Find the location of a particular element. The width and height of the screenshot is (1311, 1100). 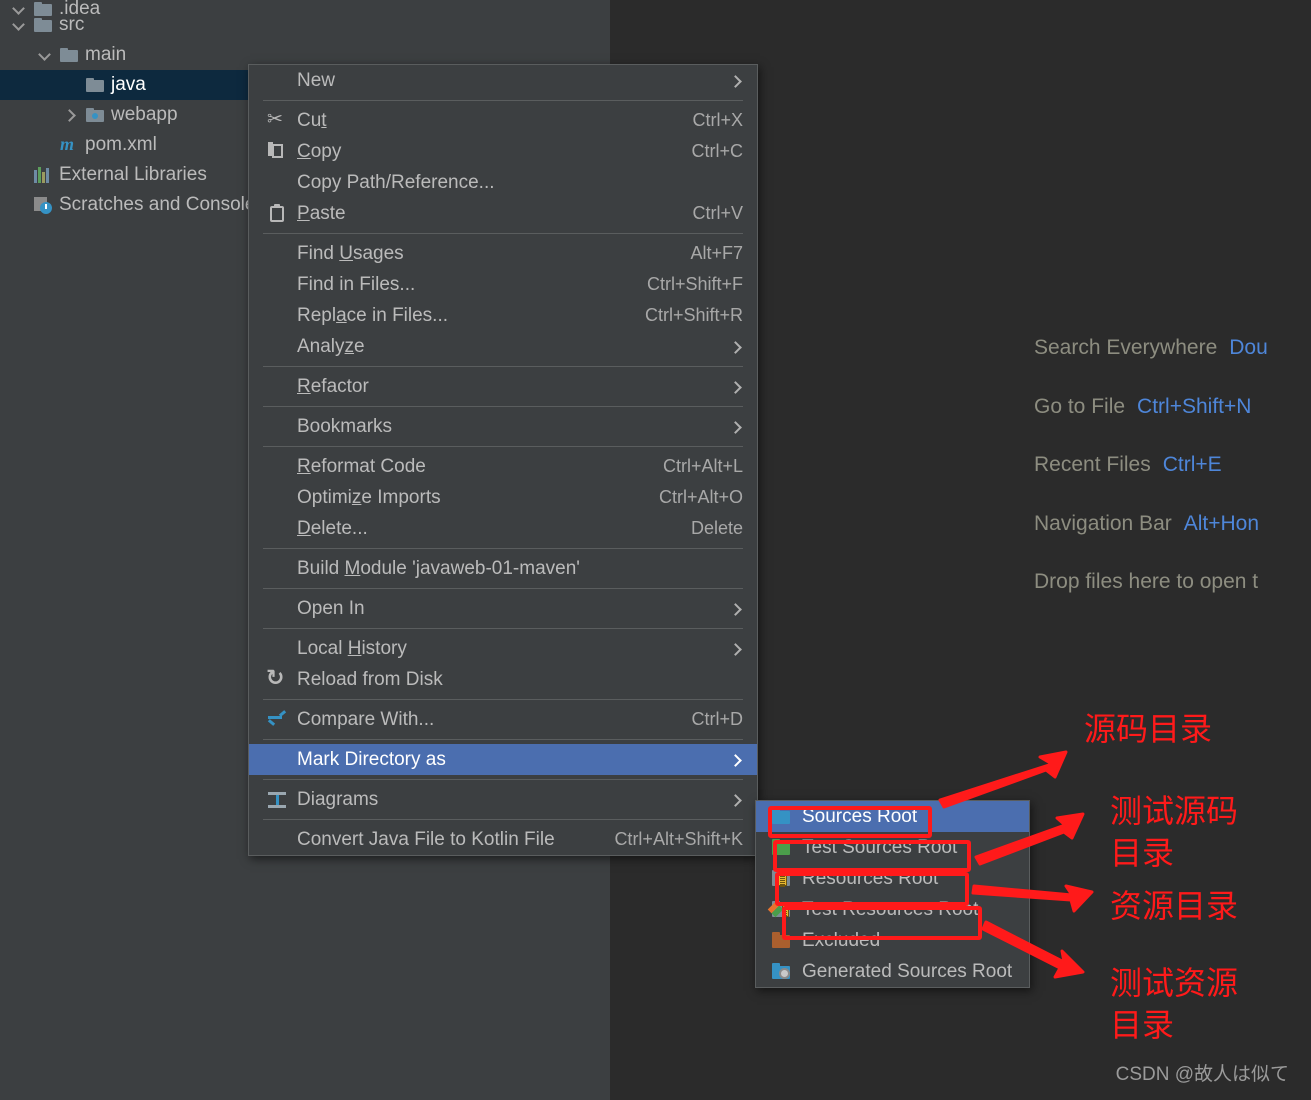

diagram-icon is located at coordinates (277, 800).